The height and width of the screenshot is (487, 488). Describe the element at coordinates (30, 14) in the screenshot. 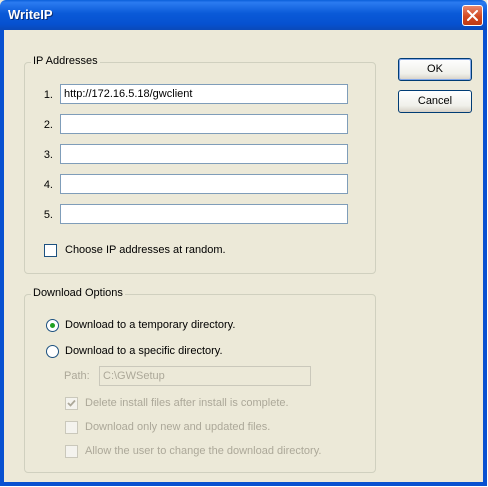

I see `window-title: WriteIP` at that location.